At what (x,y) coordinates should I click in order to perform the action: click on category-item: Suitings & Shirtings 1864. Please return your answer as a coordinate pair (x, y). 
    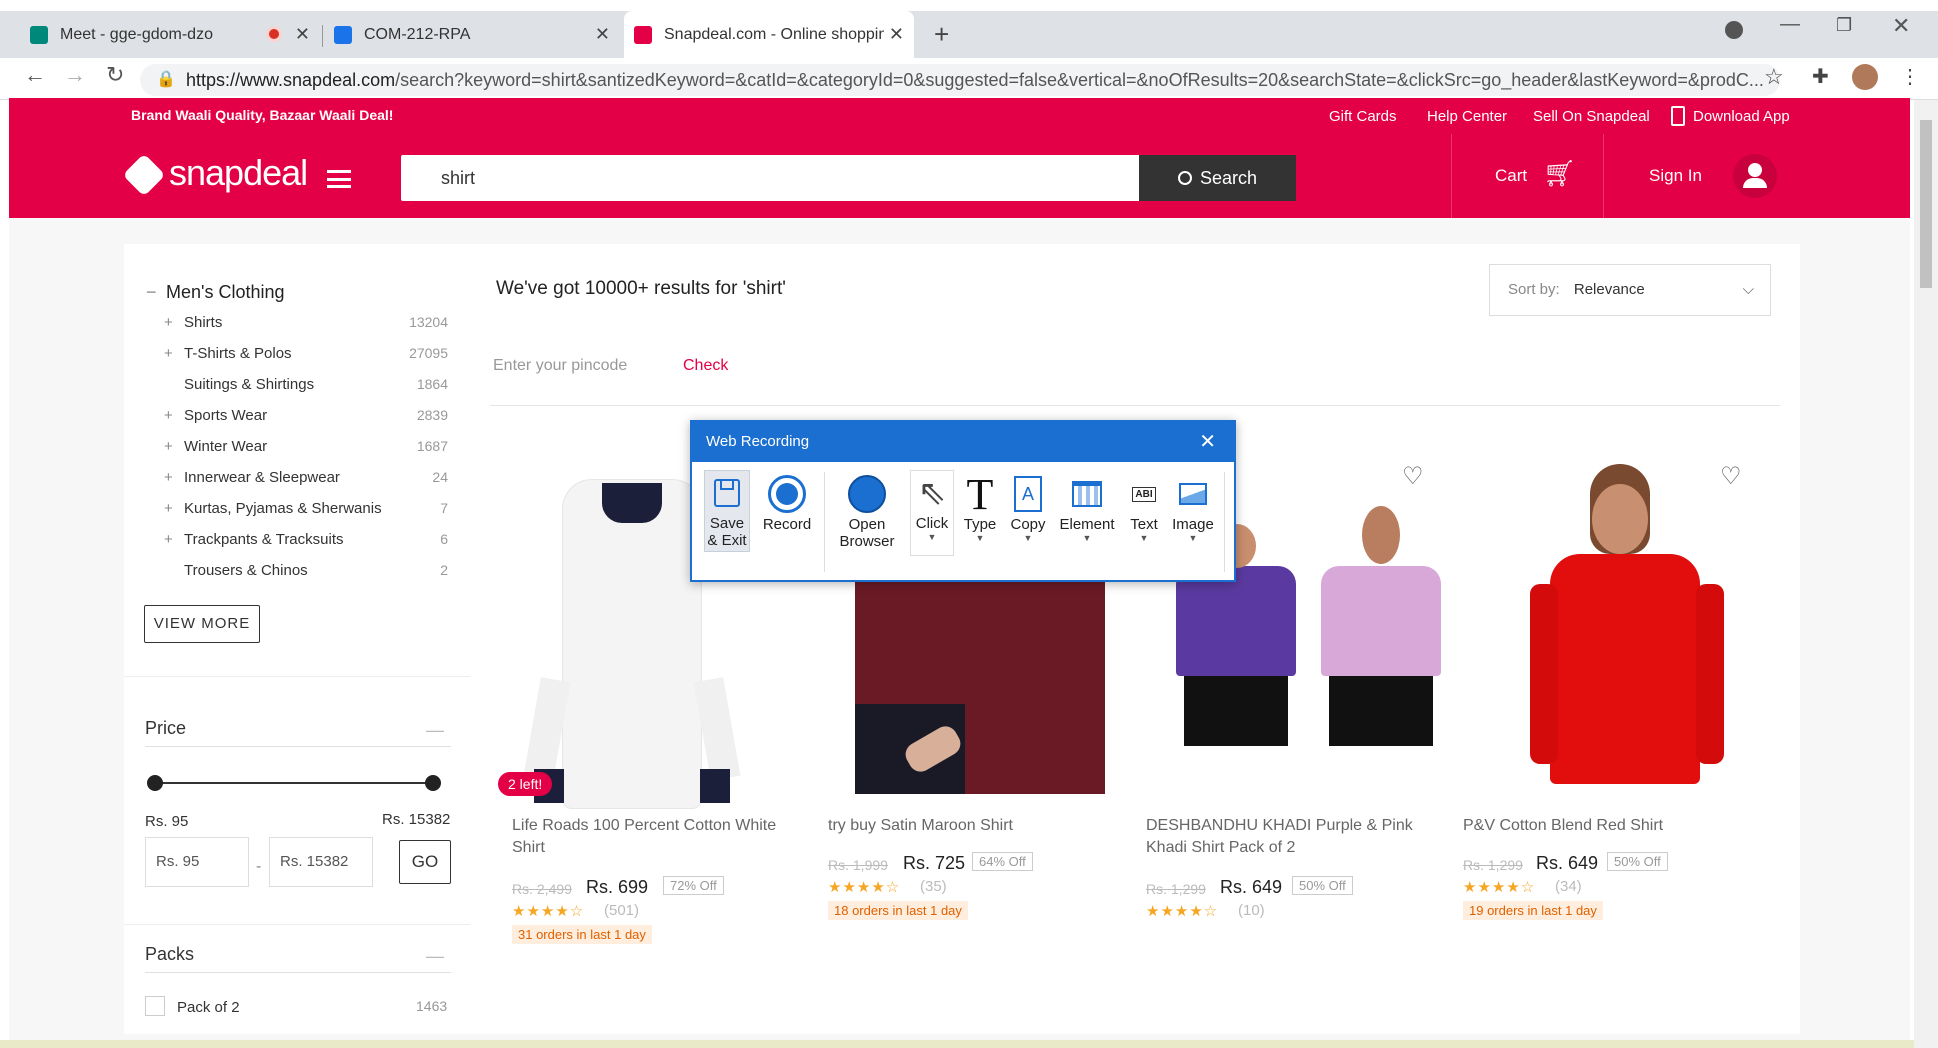
    Looking at the image, I should click on (297, 388).